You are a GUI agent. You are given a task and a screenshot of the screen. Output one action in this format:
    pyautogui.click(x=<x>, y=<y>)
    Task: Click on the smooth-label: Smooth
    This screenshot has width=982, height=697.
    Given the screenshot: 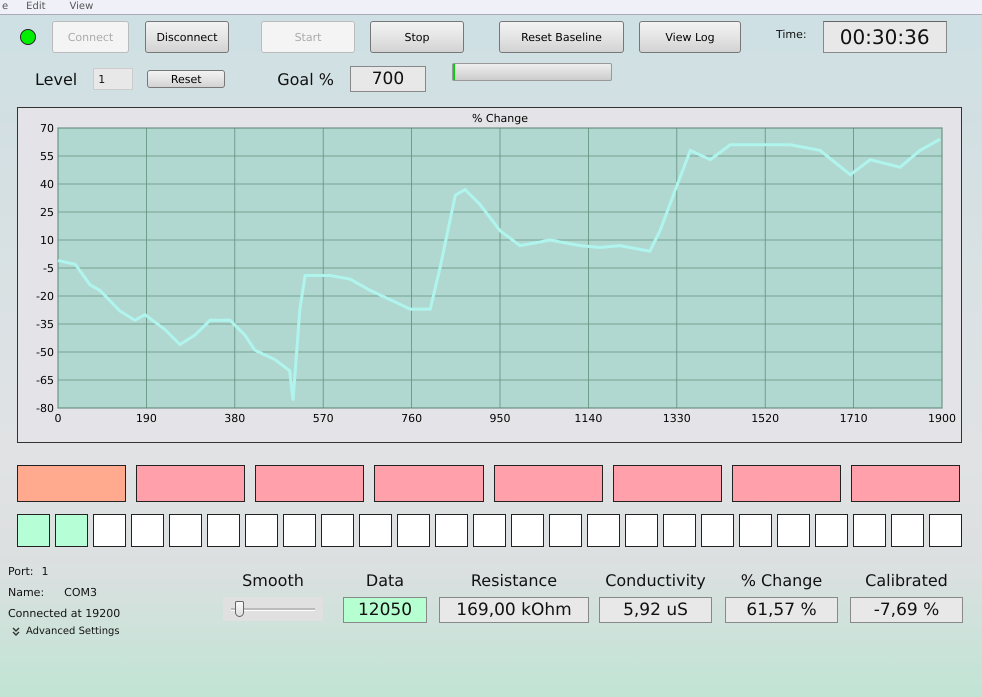 What is the action you would take?
    pyautogui.click(x=273, y=581)
    